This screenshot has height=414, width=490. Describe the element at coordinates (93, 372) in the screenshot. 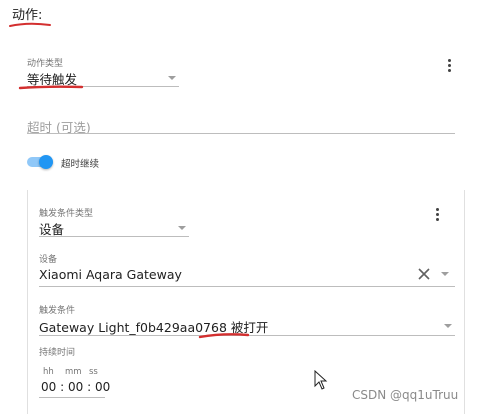

I see `duration-unit-ss: ss` at that location.